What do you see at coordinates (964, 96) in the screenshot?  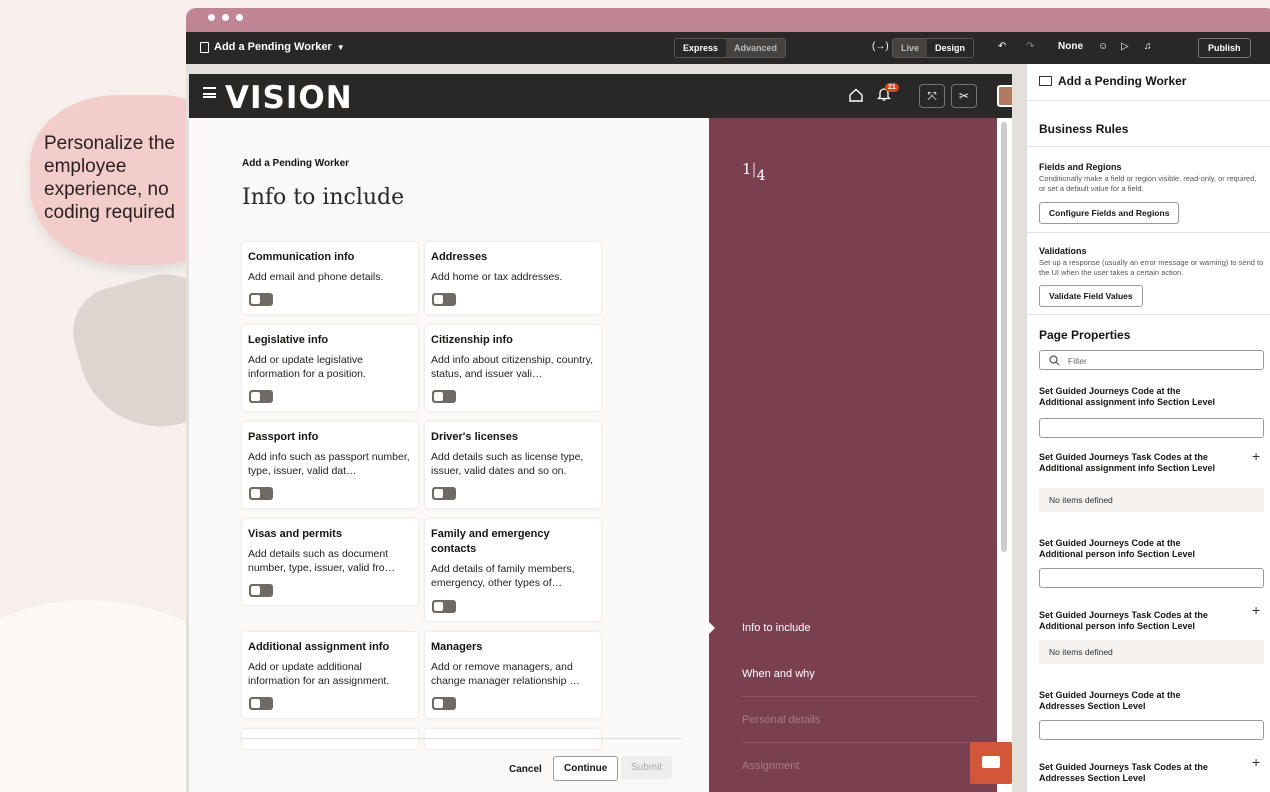 I see `settings-tools-icon: ✂` at bounding box center [964, 96].